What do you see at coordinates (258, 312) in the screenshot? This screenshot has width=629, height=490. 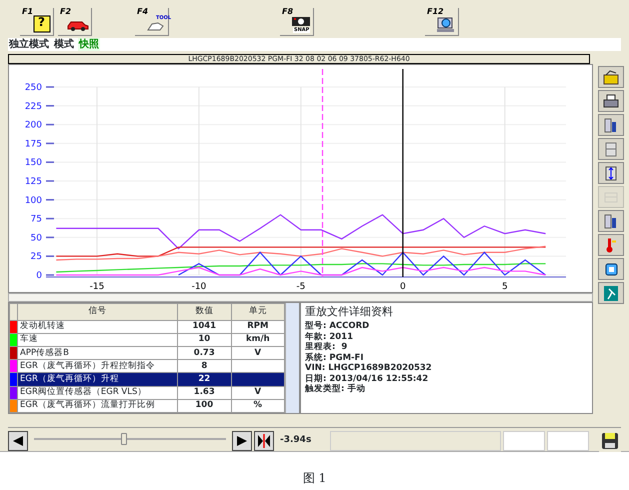 I see `column-header: 单元` at bounding box center [258, 312].